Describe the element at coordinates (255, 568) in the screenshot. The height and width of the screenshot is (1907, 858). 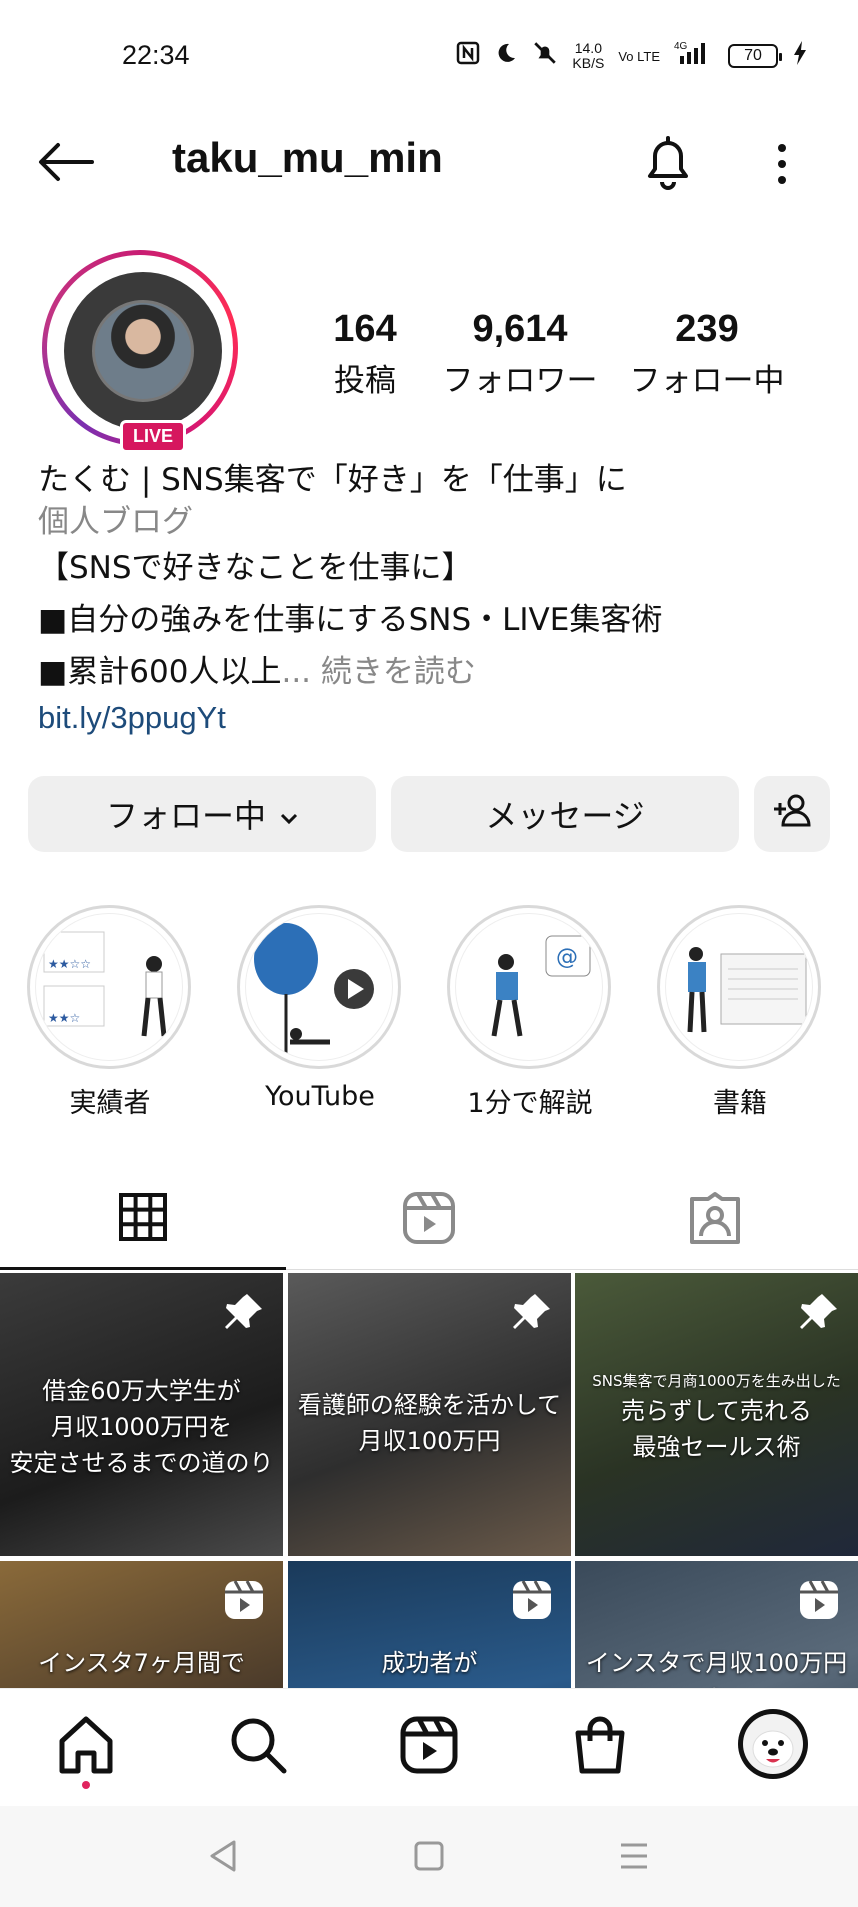
I see `bio-line: 【SNSで好きなことを仕事に】` at that location.